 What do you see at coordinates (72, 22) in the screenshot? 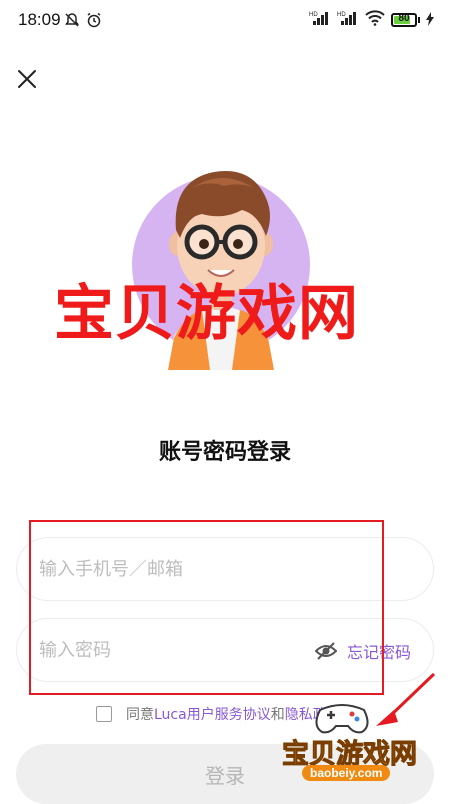
I see `mute-bell-icon` at bounding box center [72, 22].